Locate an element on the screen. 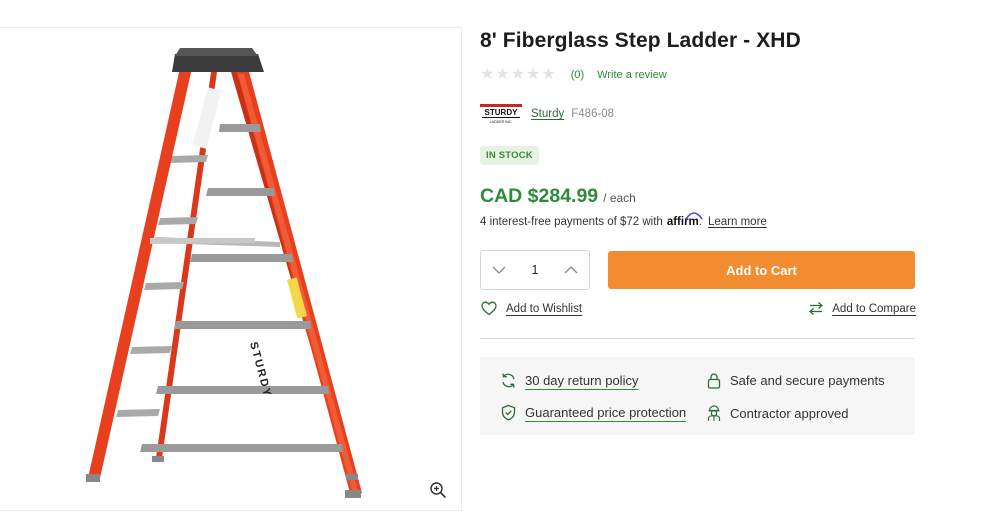 The height and width of the screenshot is (522, 987). contractor-icon is located at coordinates (714, 413).